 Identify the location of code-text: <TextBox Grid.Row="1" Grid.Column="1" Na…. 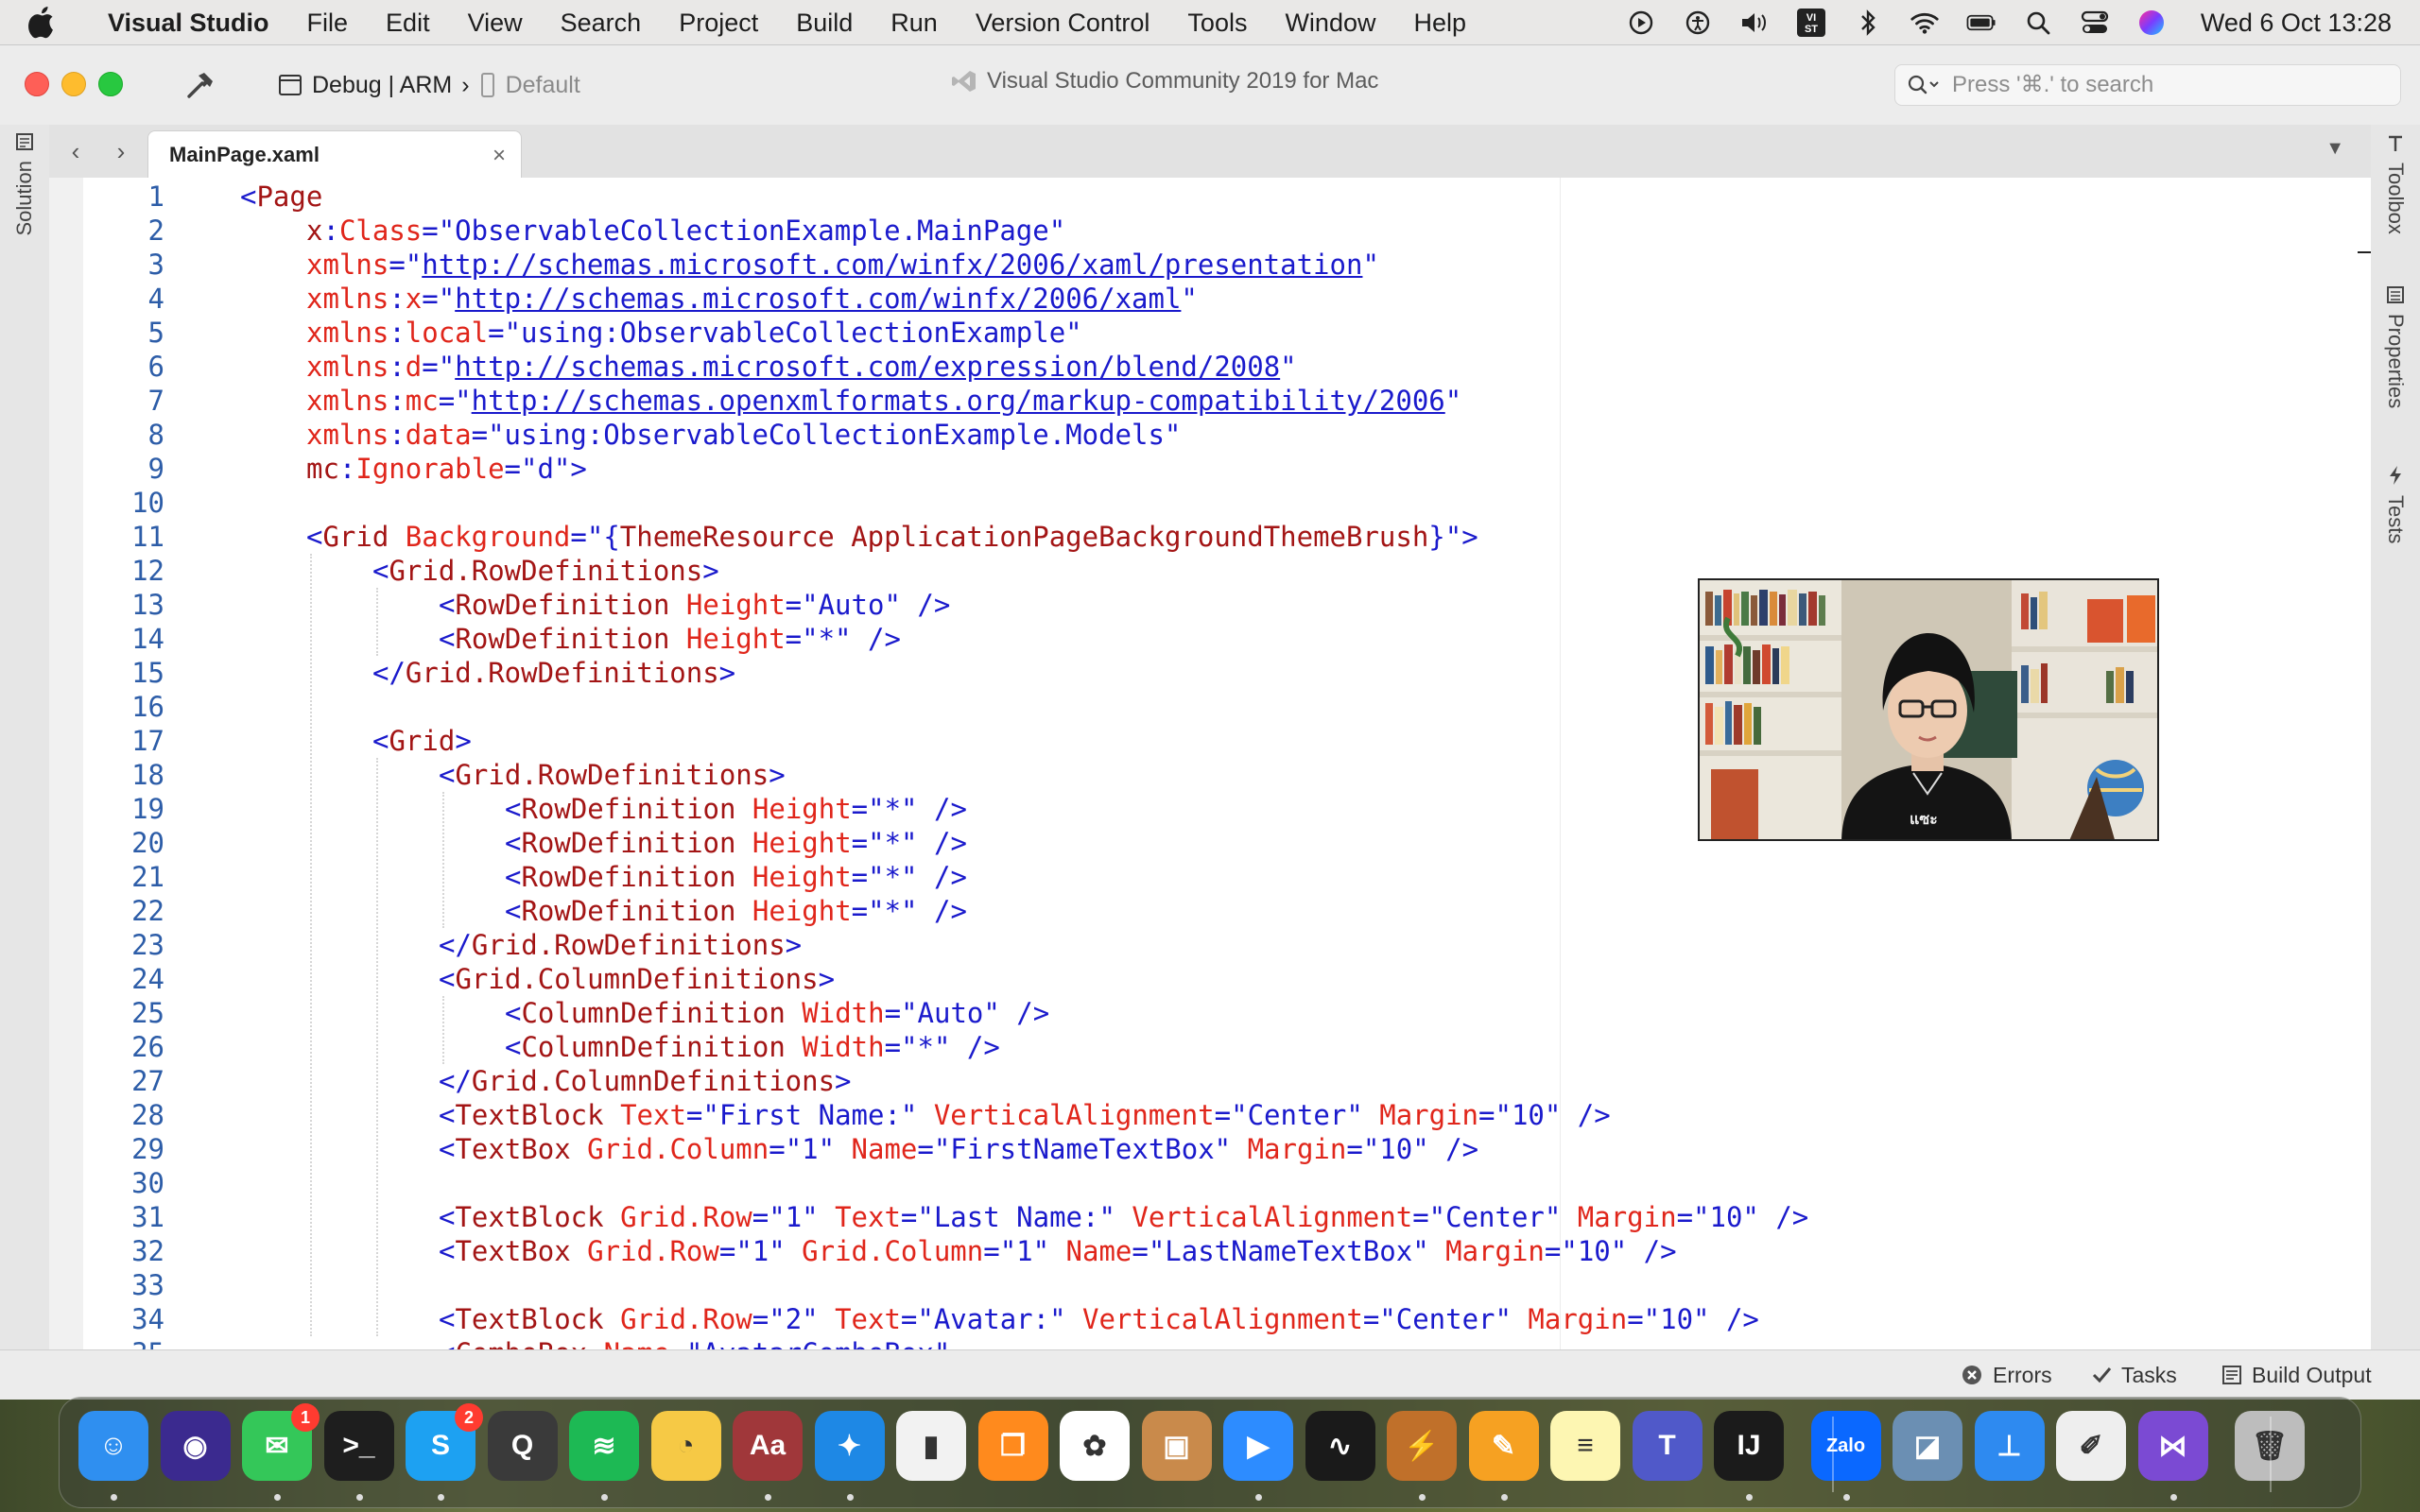
(1058, 1251).